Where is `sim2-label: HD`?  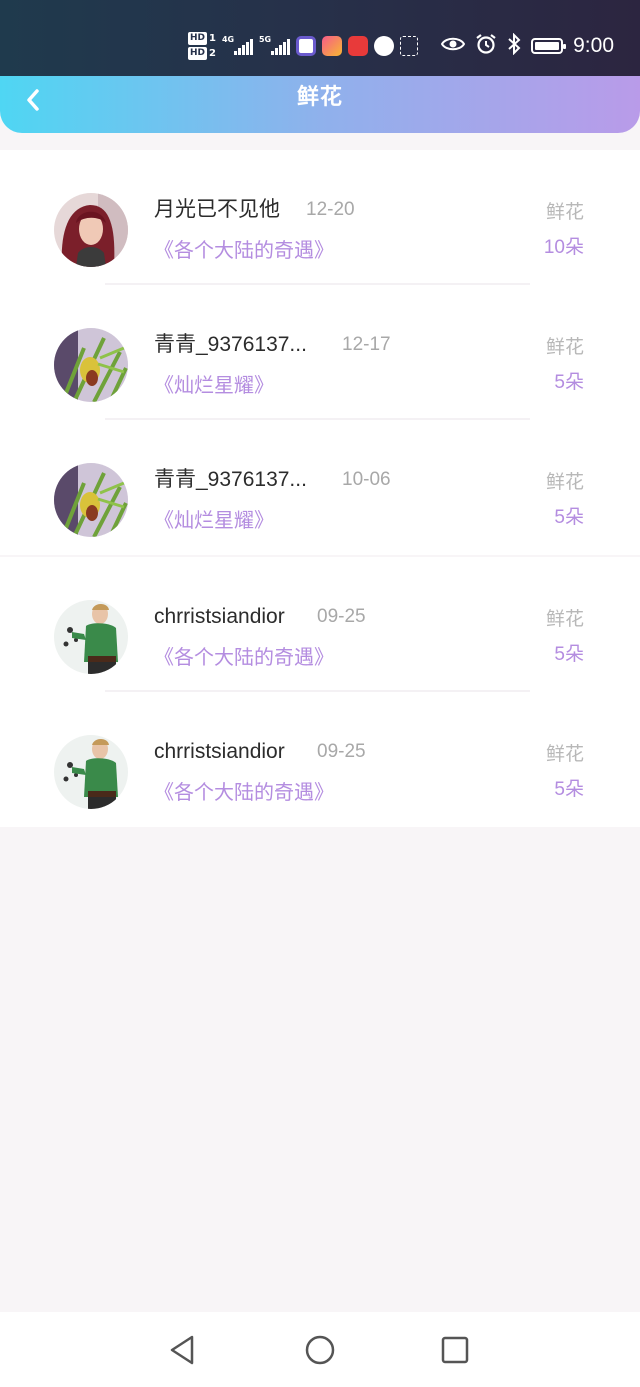 sim2-label: HD is located at coordinates (198, 53).